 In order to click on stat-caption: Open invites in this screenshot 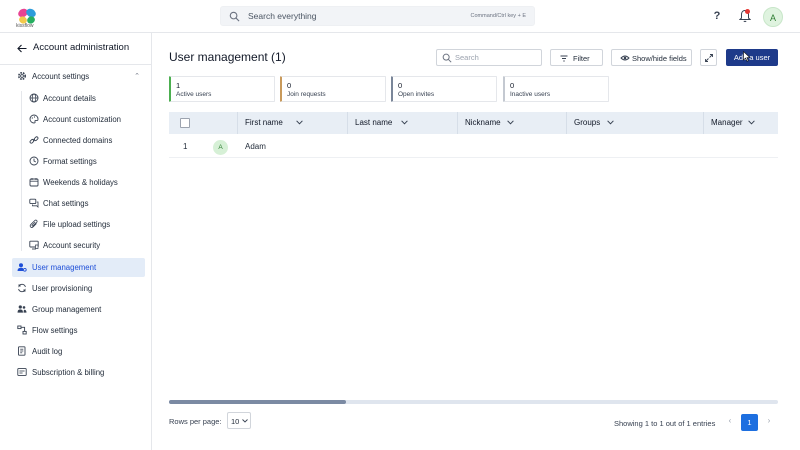, I will do `click(416, 94)`.